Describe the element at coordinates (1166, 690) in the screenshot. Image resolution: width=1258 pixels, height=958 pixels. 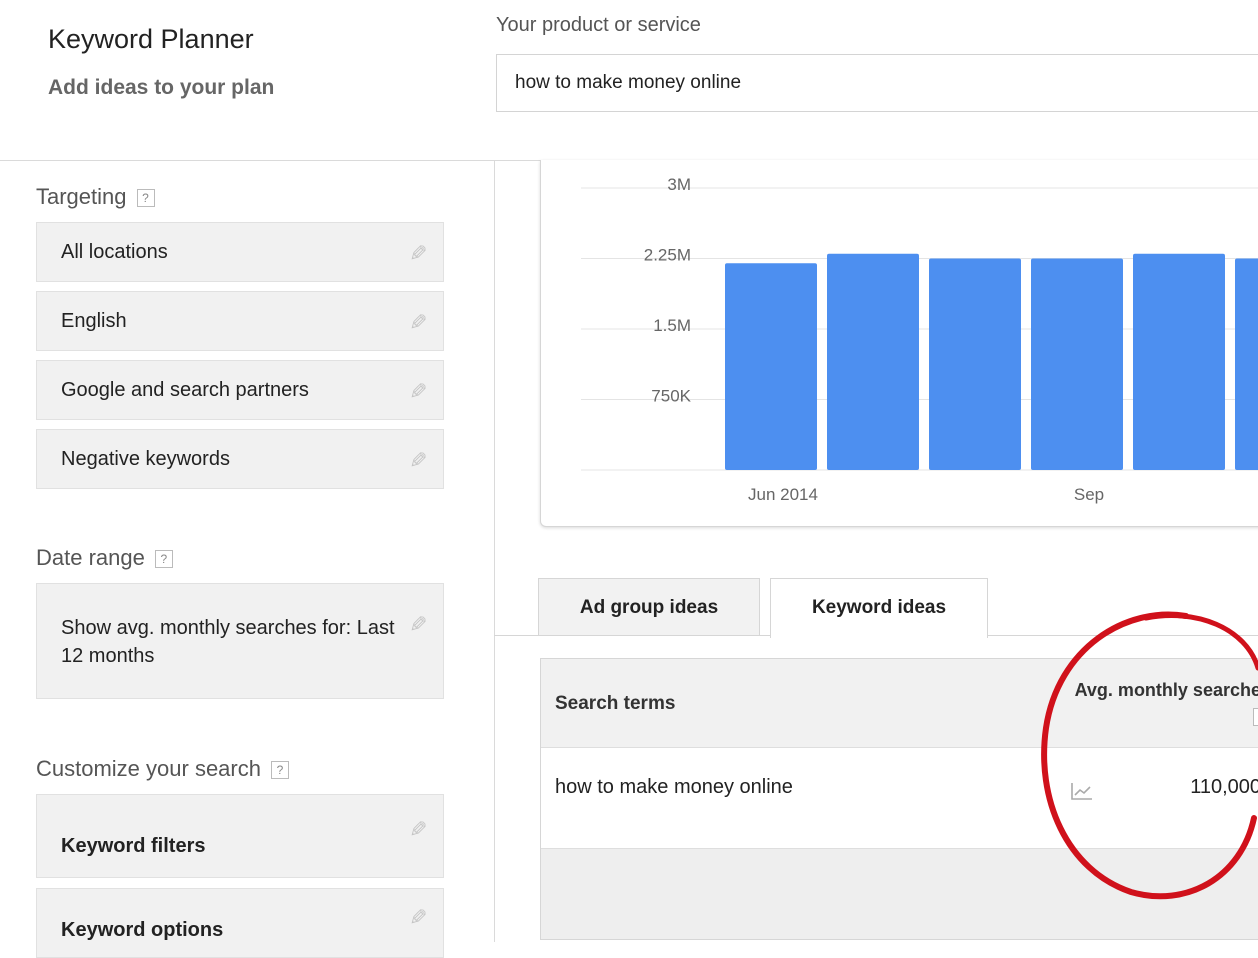
I see `avg-monthly-label: Avg. monthly searches` at that location.